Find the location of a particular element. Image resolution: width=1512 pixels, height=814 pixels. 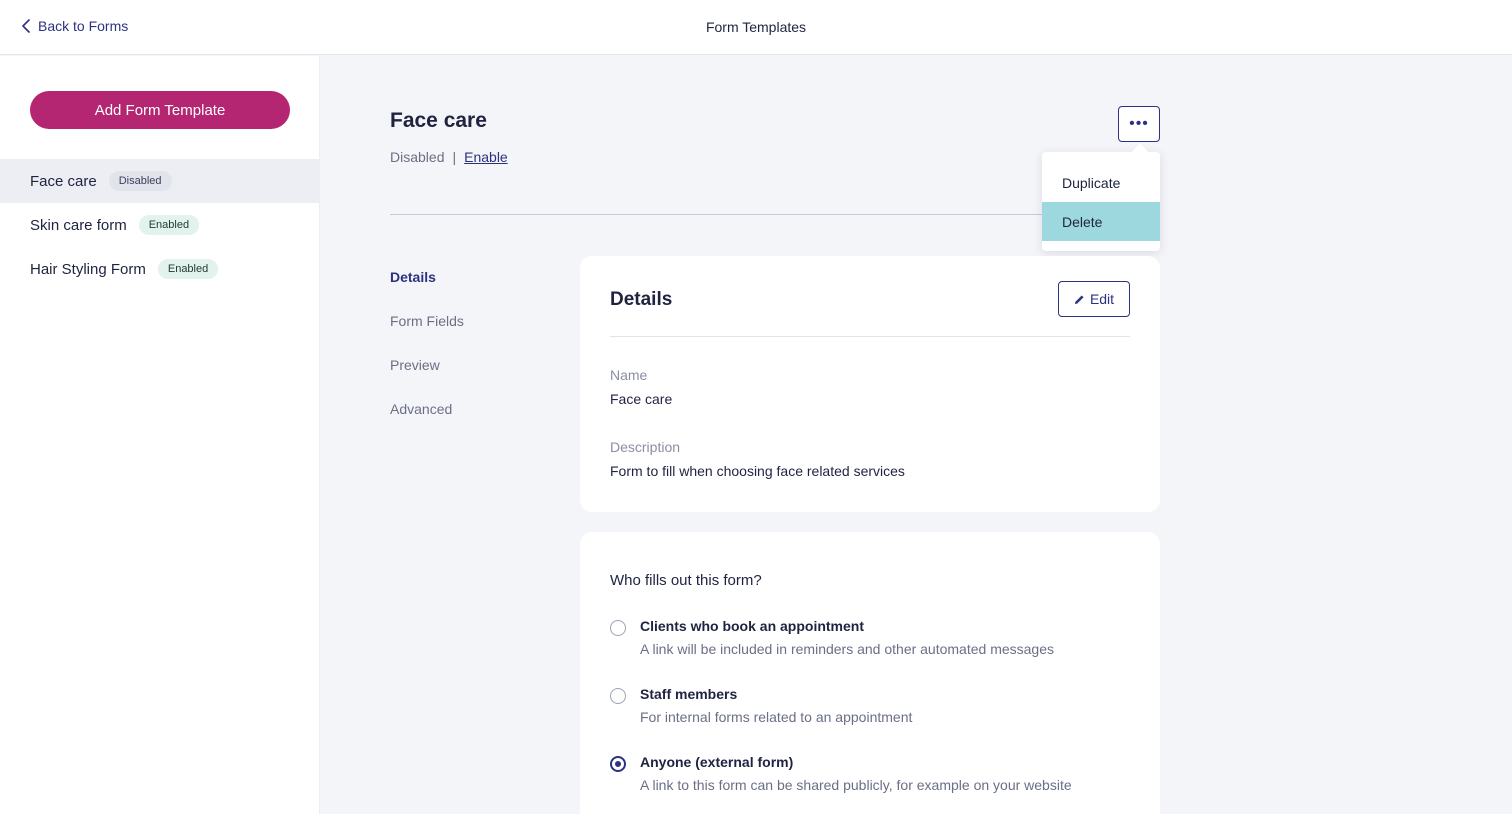

card-divider is located at coordinates (870, 336).